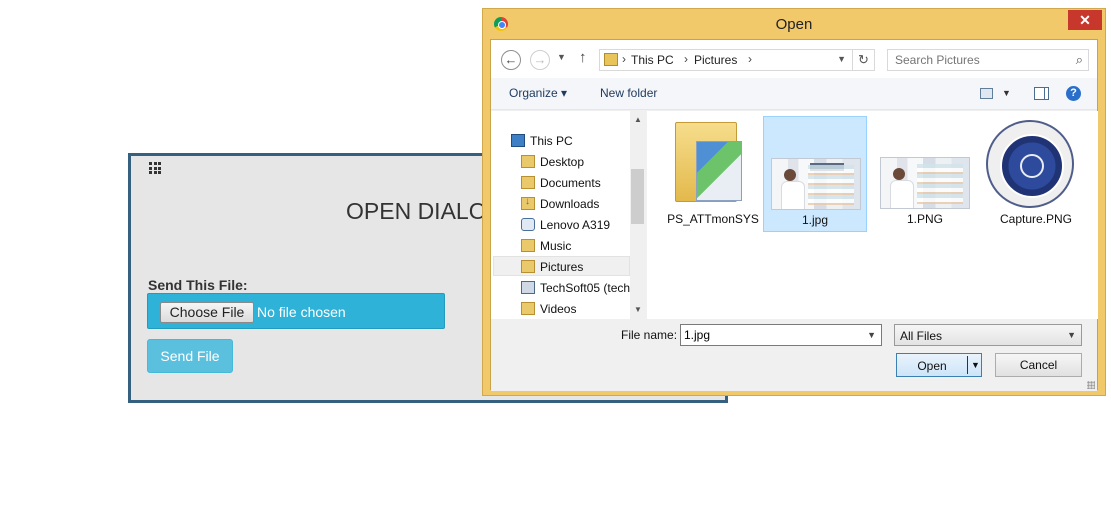 The width and height of the screenshot is (1111, 529). Describe the element at coordinates (628, 93) in the screenshot. I see `new-folder-button: New folder` at that location.